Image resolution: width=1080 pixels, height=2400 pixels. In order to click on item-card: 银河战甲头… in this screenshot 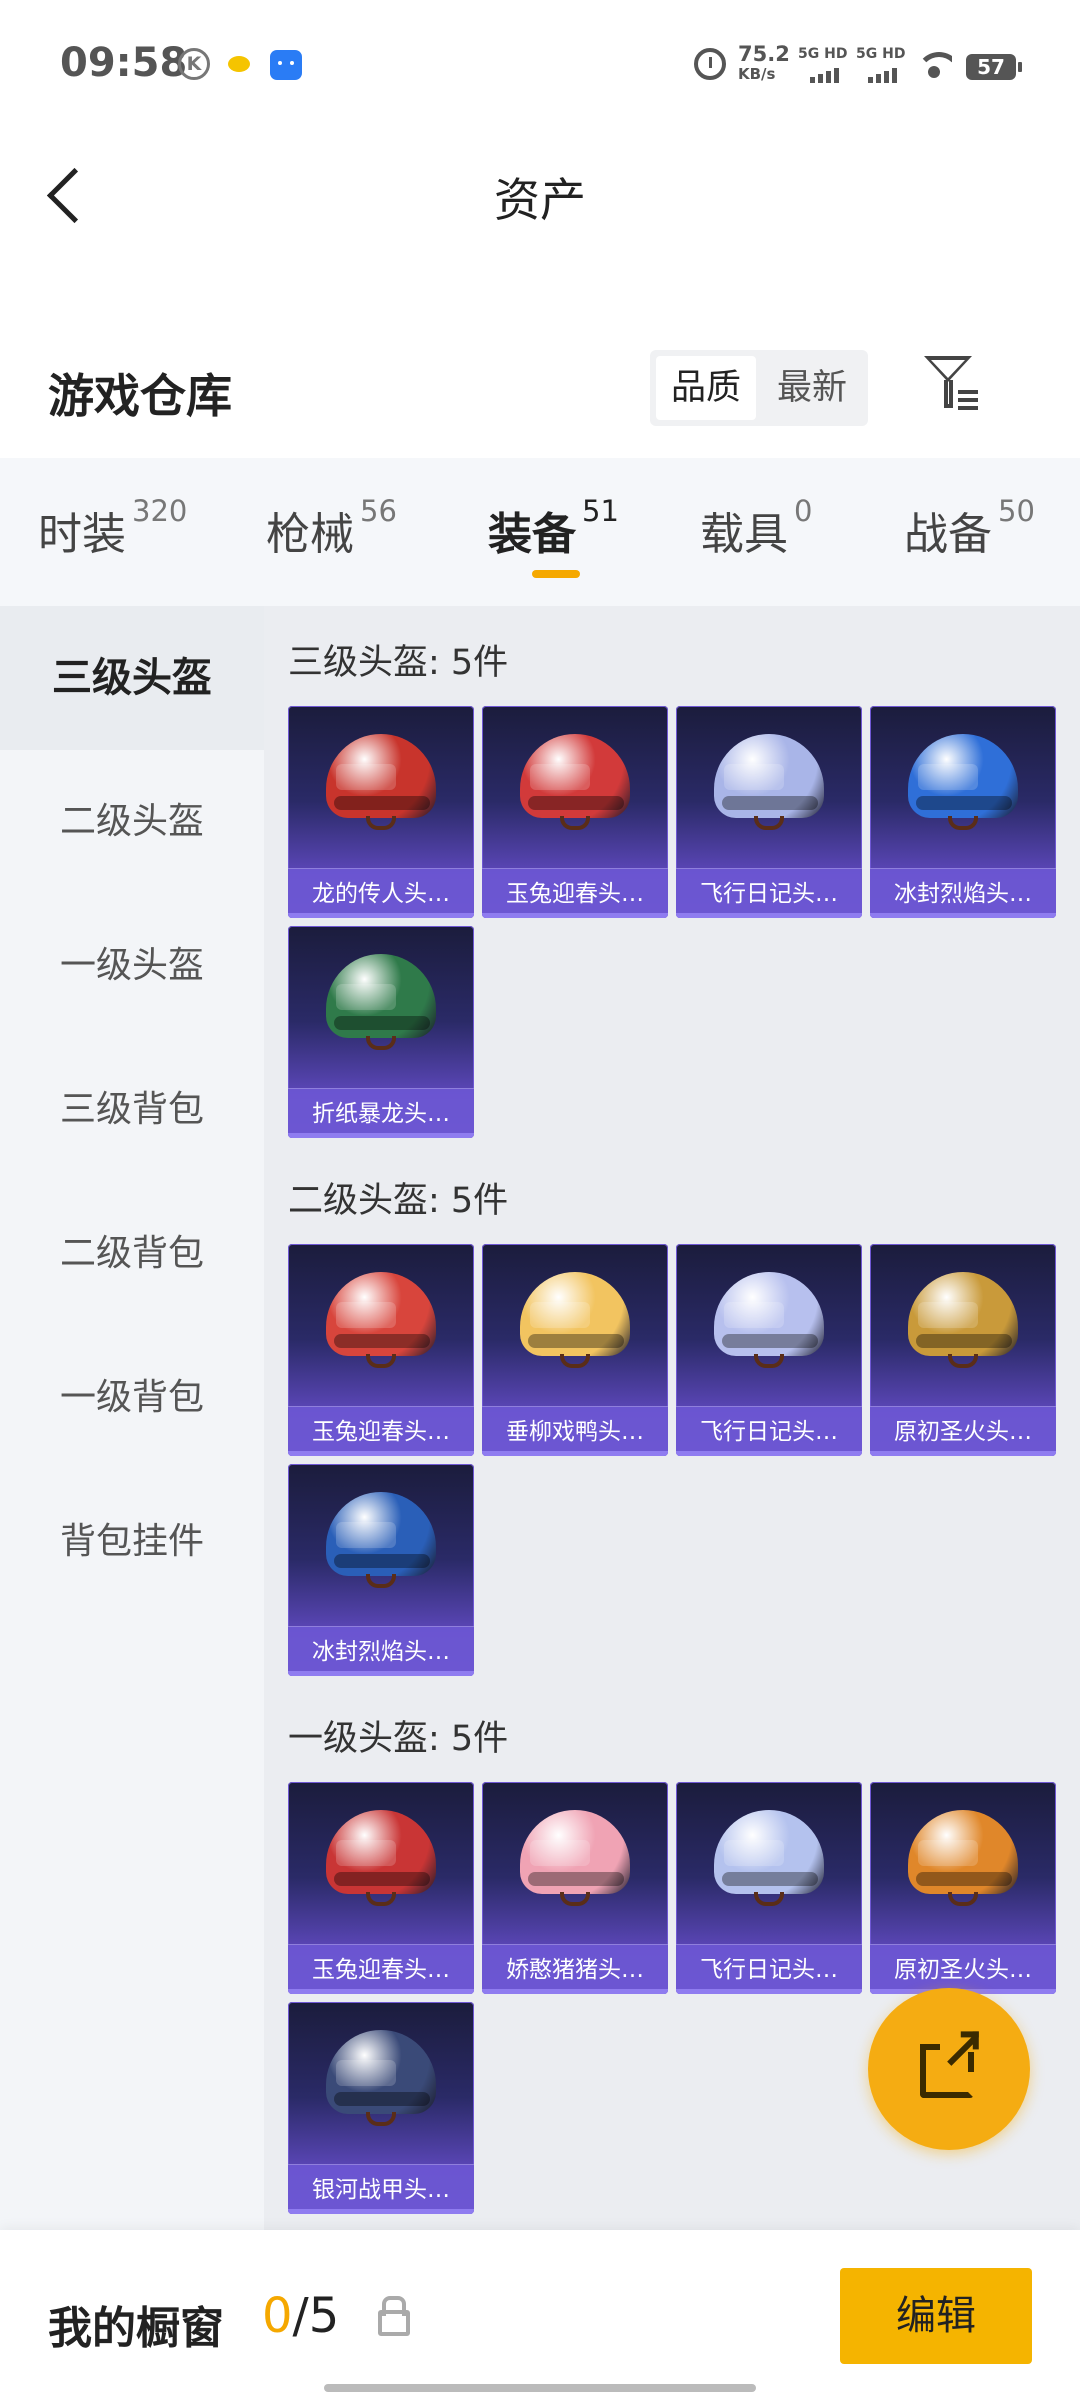, I will do `click(381, 2108)`.